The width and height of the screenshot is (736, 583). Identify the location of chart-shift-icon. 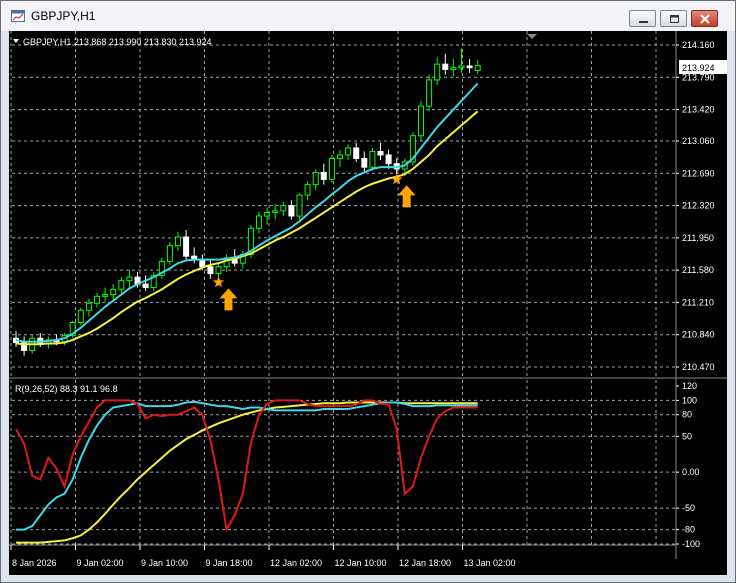
(532, 36).